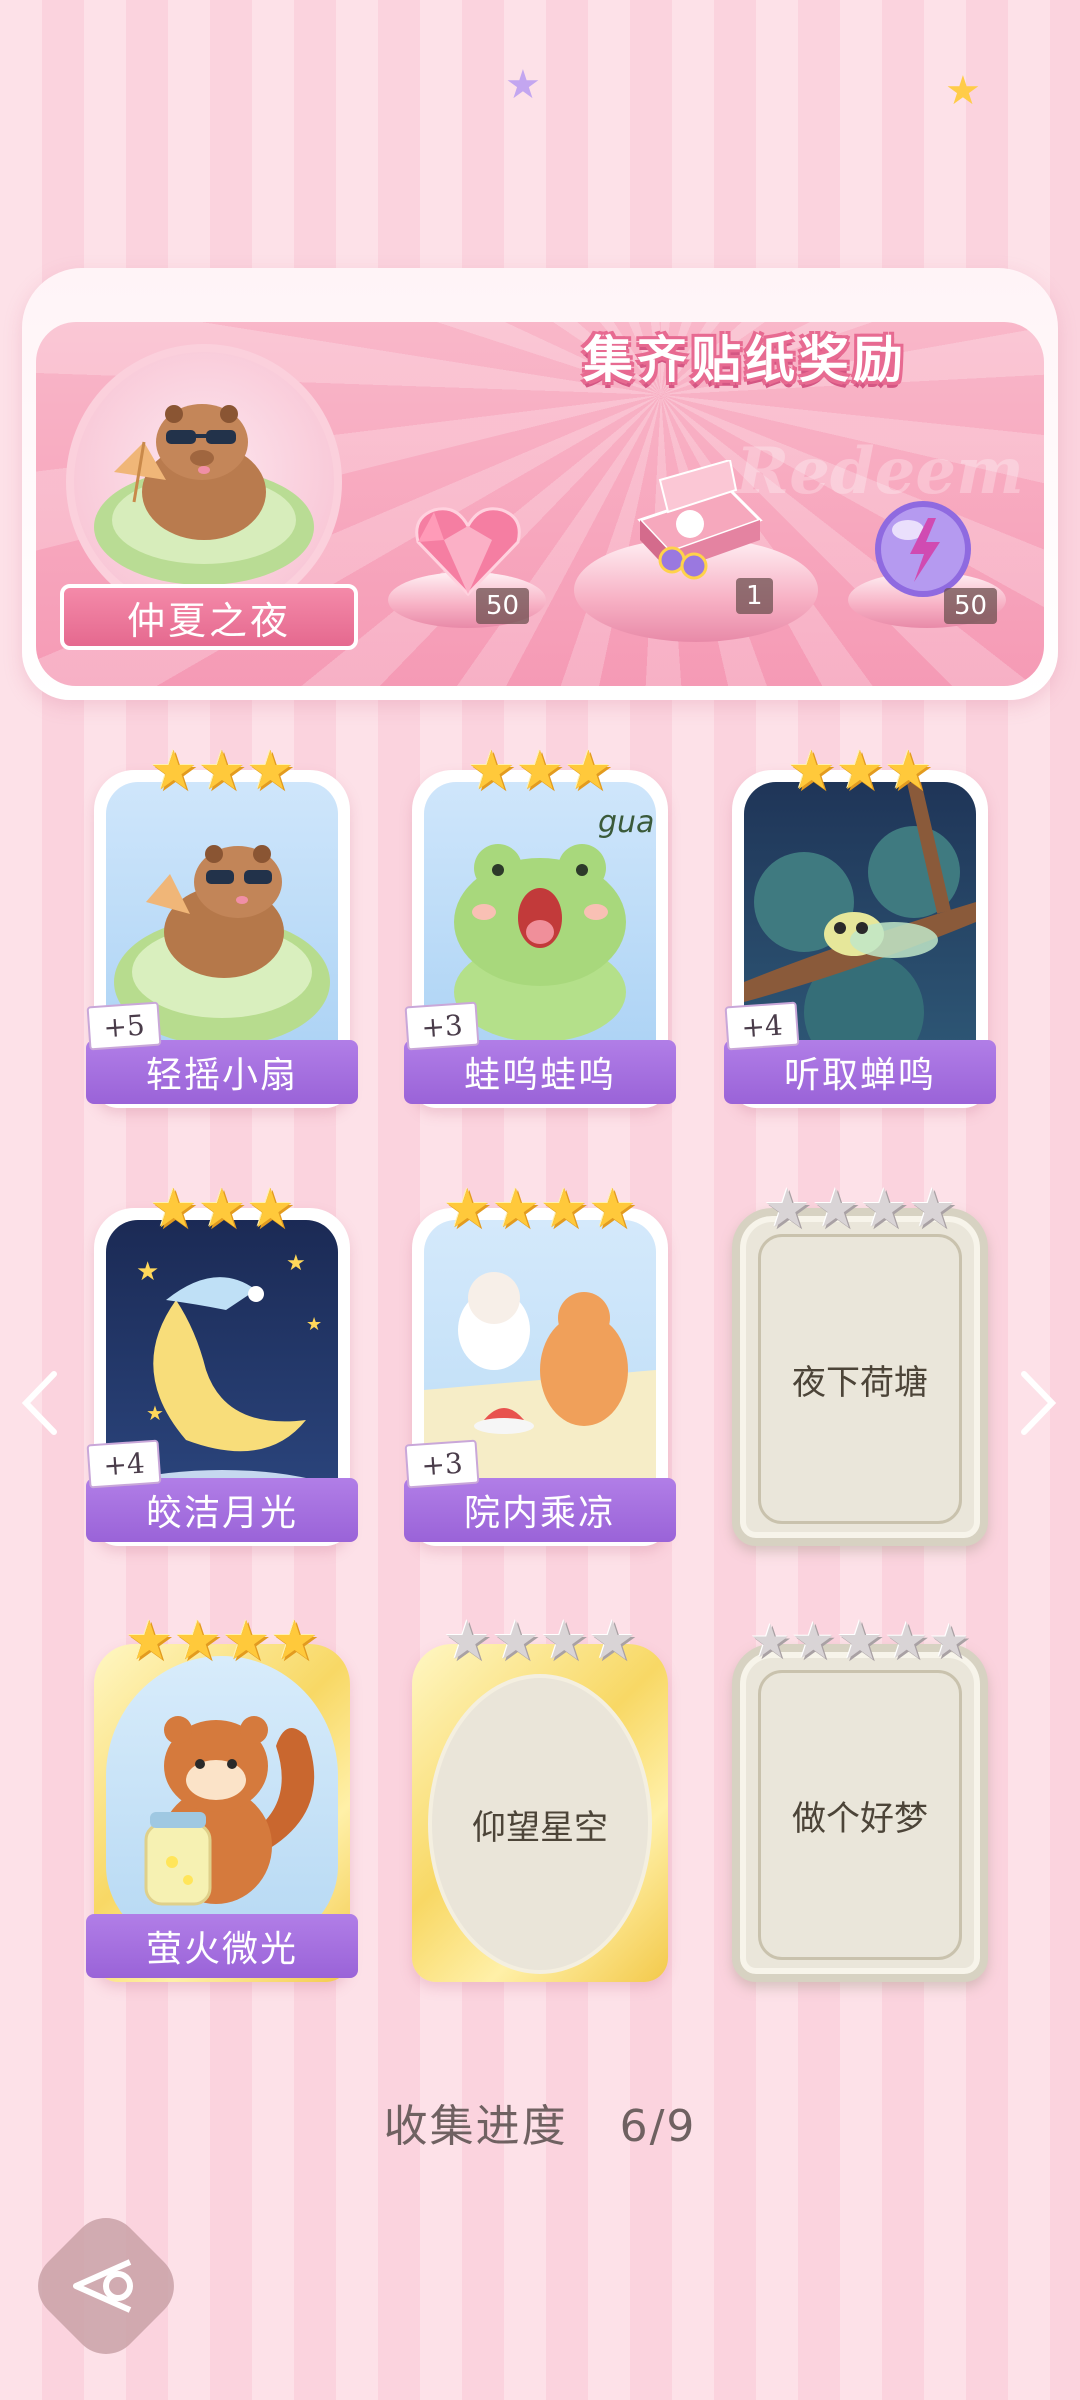 This screenshot has width=1080, height=2400. Describe the element at coordinates (626, 822) in the screenshot. I see `frog-sound-text: gua` at that location.